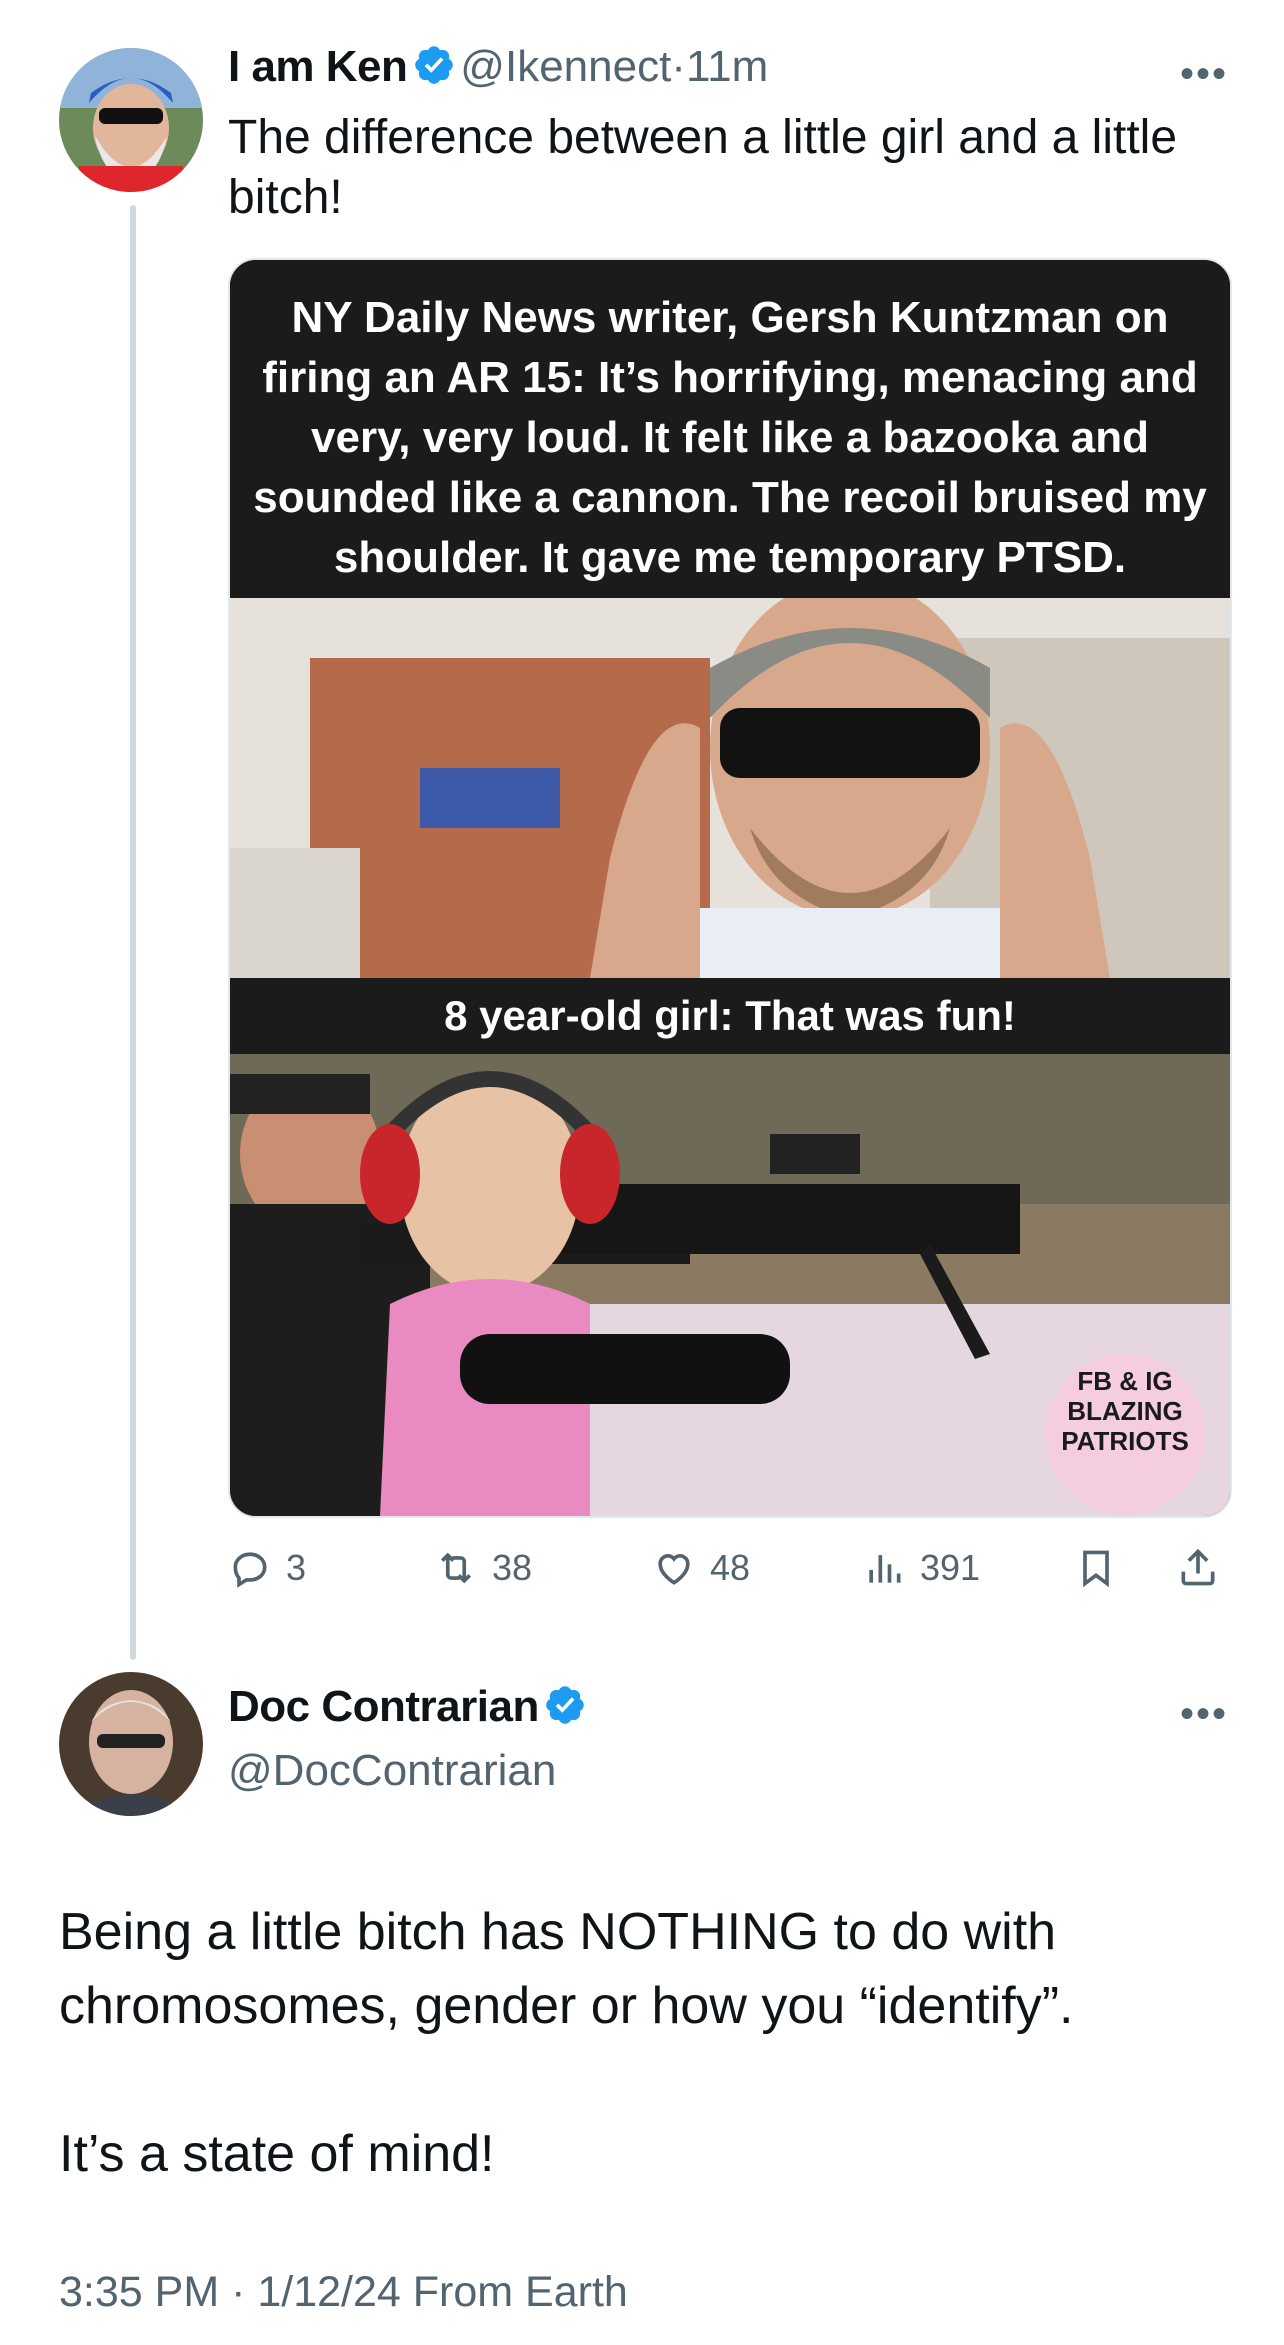 Image resolution: width=1284 pixels, height=2345 pixels. Describe the element at coordinates (1125, 1381) in the screenshot. I see `watermark-line-1: FB & IG` at that location.